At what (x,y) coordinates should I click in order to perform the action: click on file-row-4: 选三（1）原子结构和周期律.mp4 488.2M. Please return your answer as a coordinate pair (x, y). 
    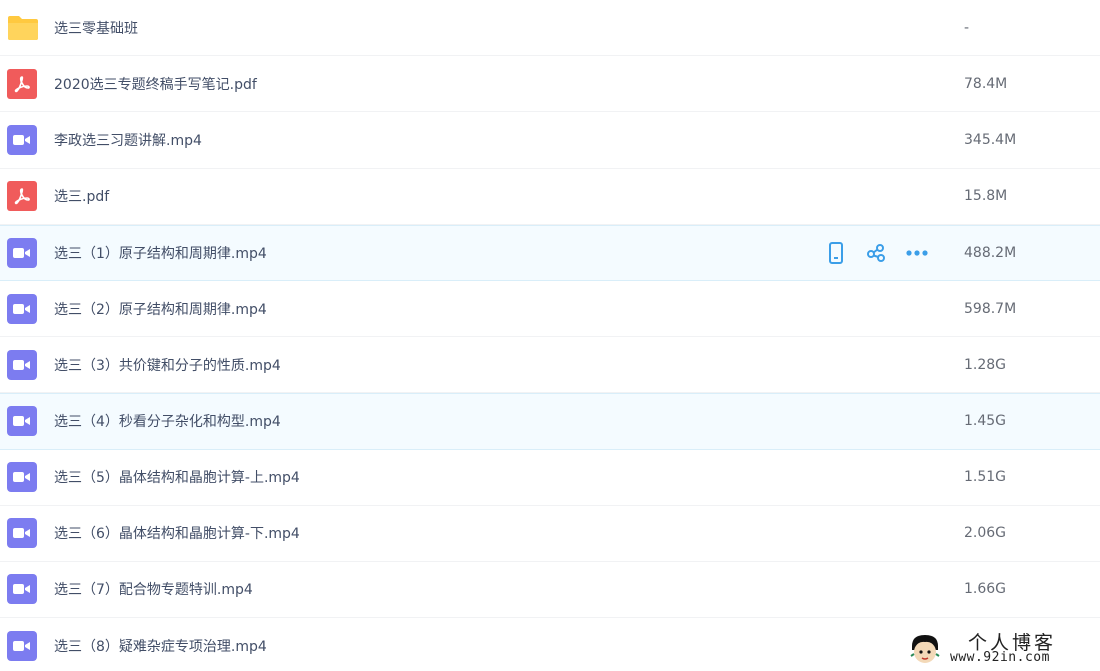
    Looking at the image, I should click on (550, 252).